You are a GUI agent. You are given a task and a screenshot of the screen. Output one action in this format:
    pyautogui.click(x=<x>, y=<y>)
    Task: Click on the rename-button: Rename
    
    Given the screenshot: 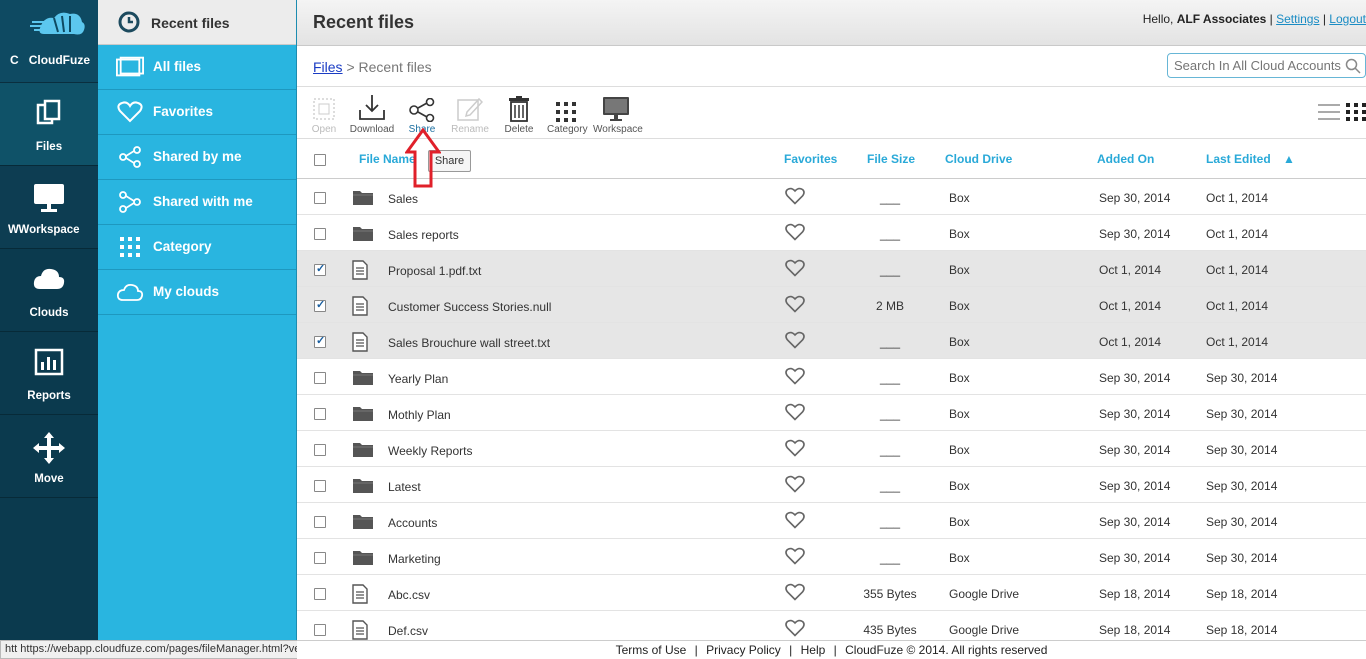 What is the action you would take?
    pyautogui.click(x=470, y=113)
    